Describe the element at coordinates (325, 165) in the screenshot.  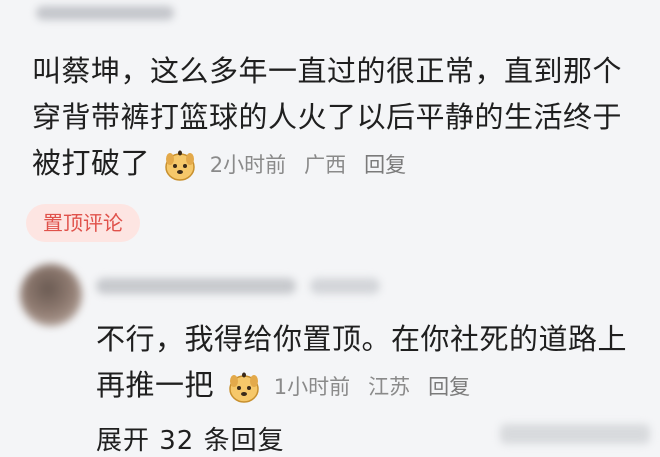
I see `top-comment-location: 广西` at that location.